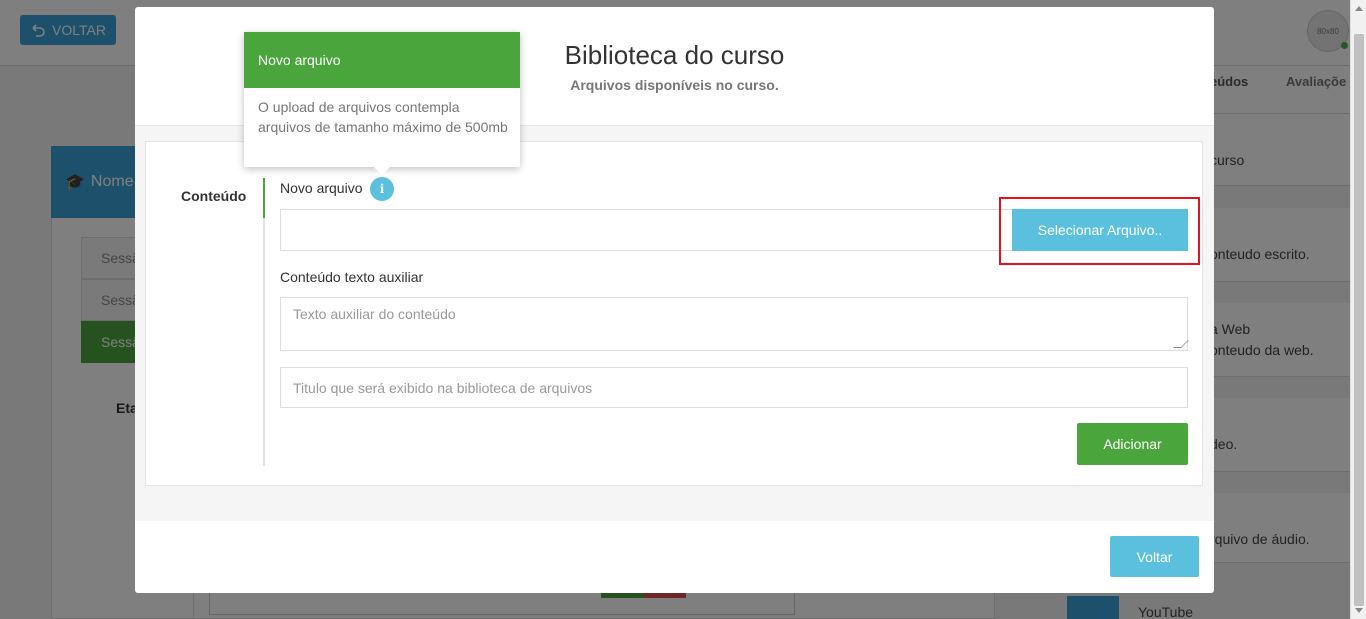 The height and width of the screenshot is (619, 1366). What do you see at coordinates (214, 196) in the screenshot?
I see `content-section-label: Conteúdo` at bounding box center [214, 196].